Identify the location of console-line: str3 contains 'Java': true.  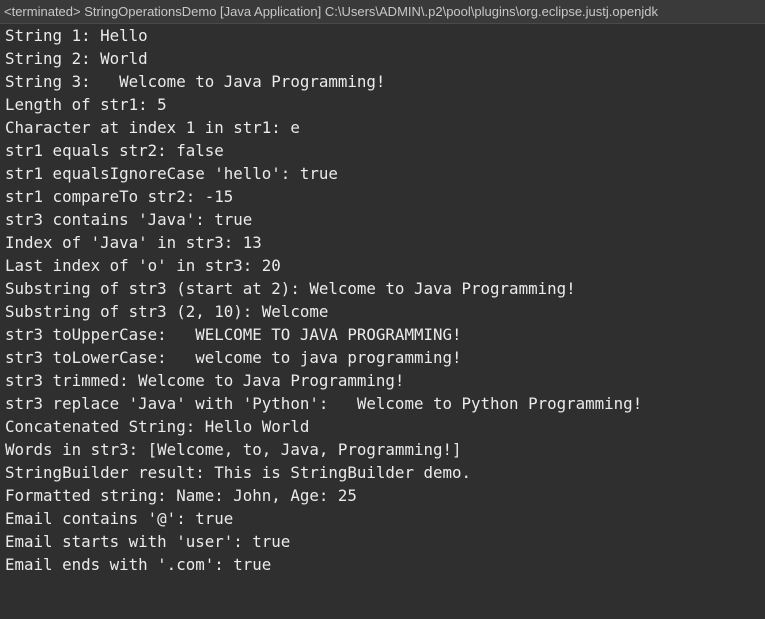
(129, 219).